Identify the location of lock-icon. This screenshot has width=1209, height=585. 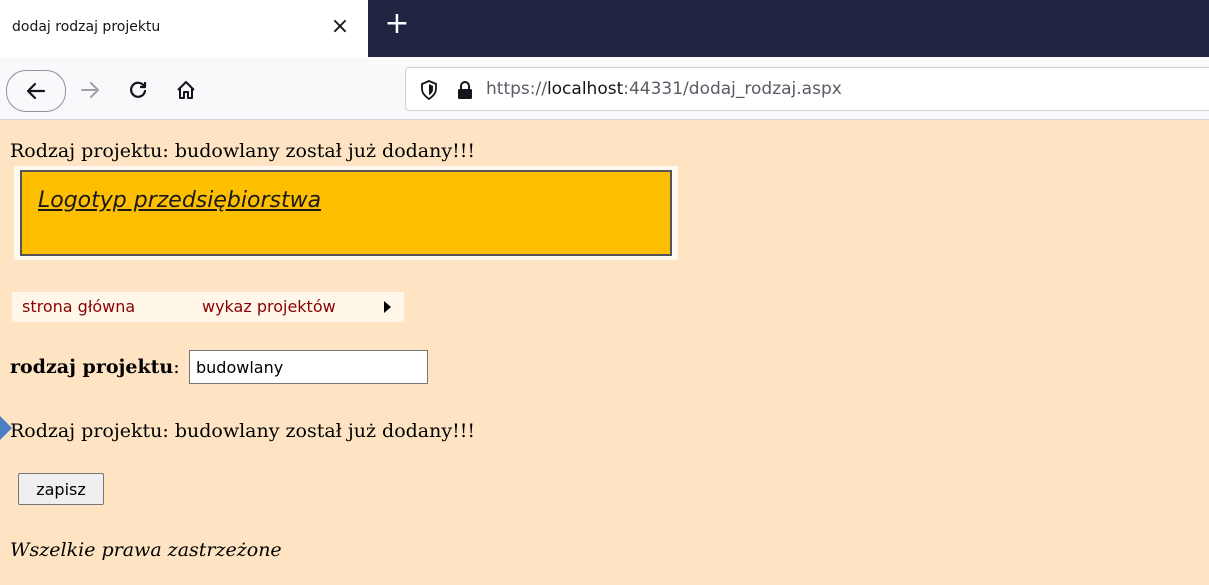
(465, 90).